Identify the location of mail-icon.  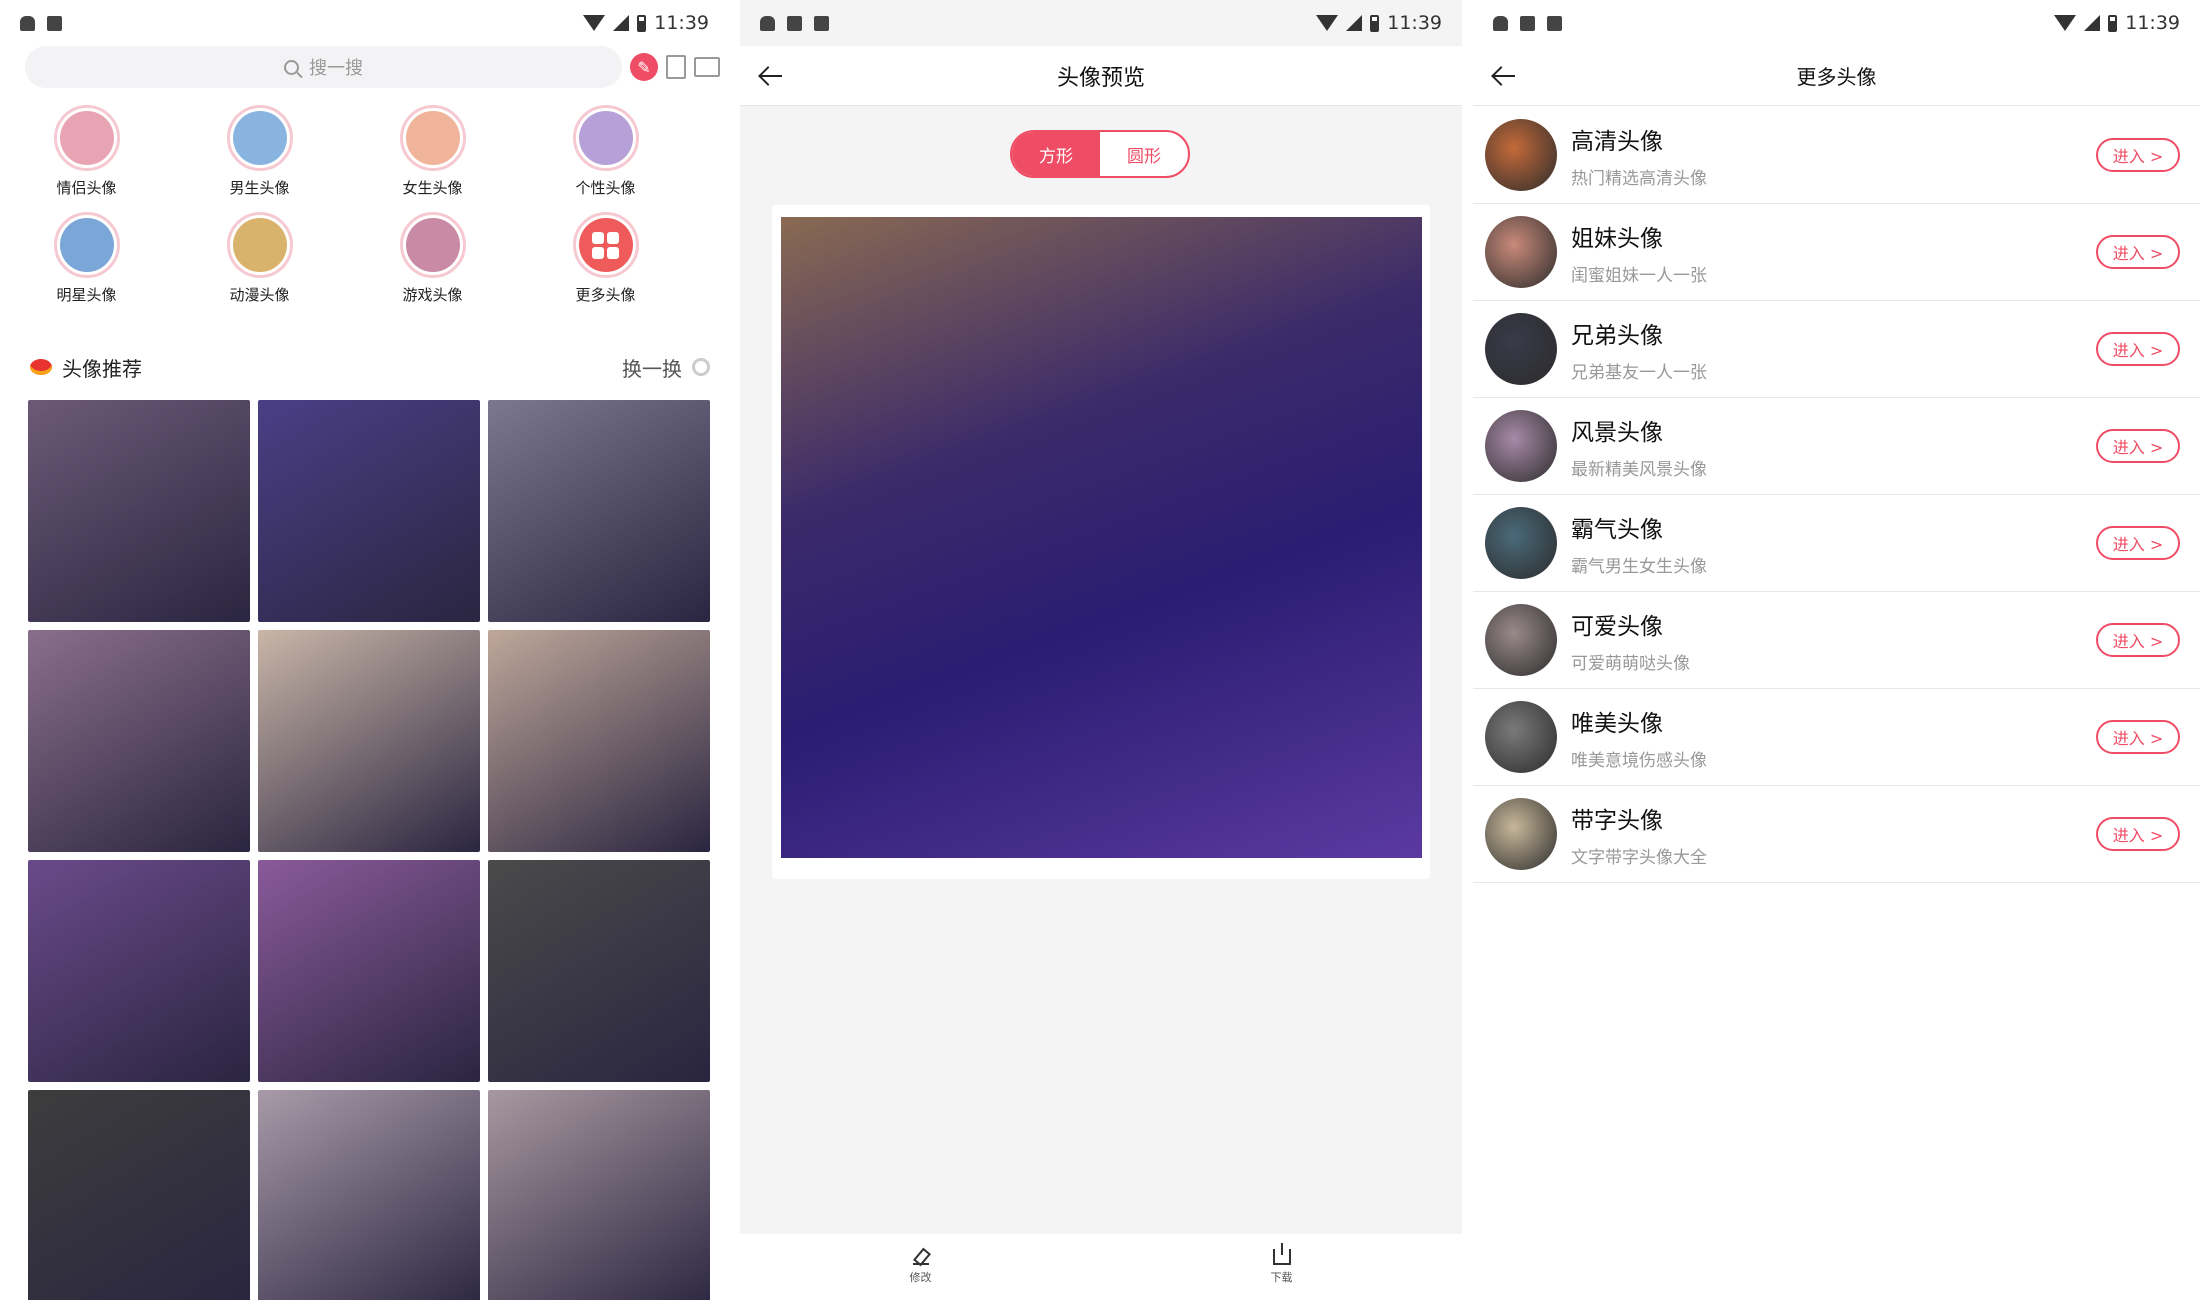
(707, 67).